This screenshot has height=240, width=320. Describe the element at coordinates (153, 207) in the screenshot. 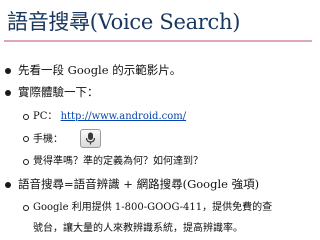

I see `sub-item-goog411: Google 利用提供 1-800-GOOG-411，提供免費的查` at that location.